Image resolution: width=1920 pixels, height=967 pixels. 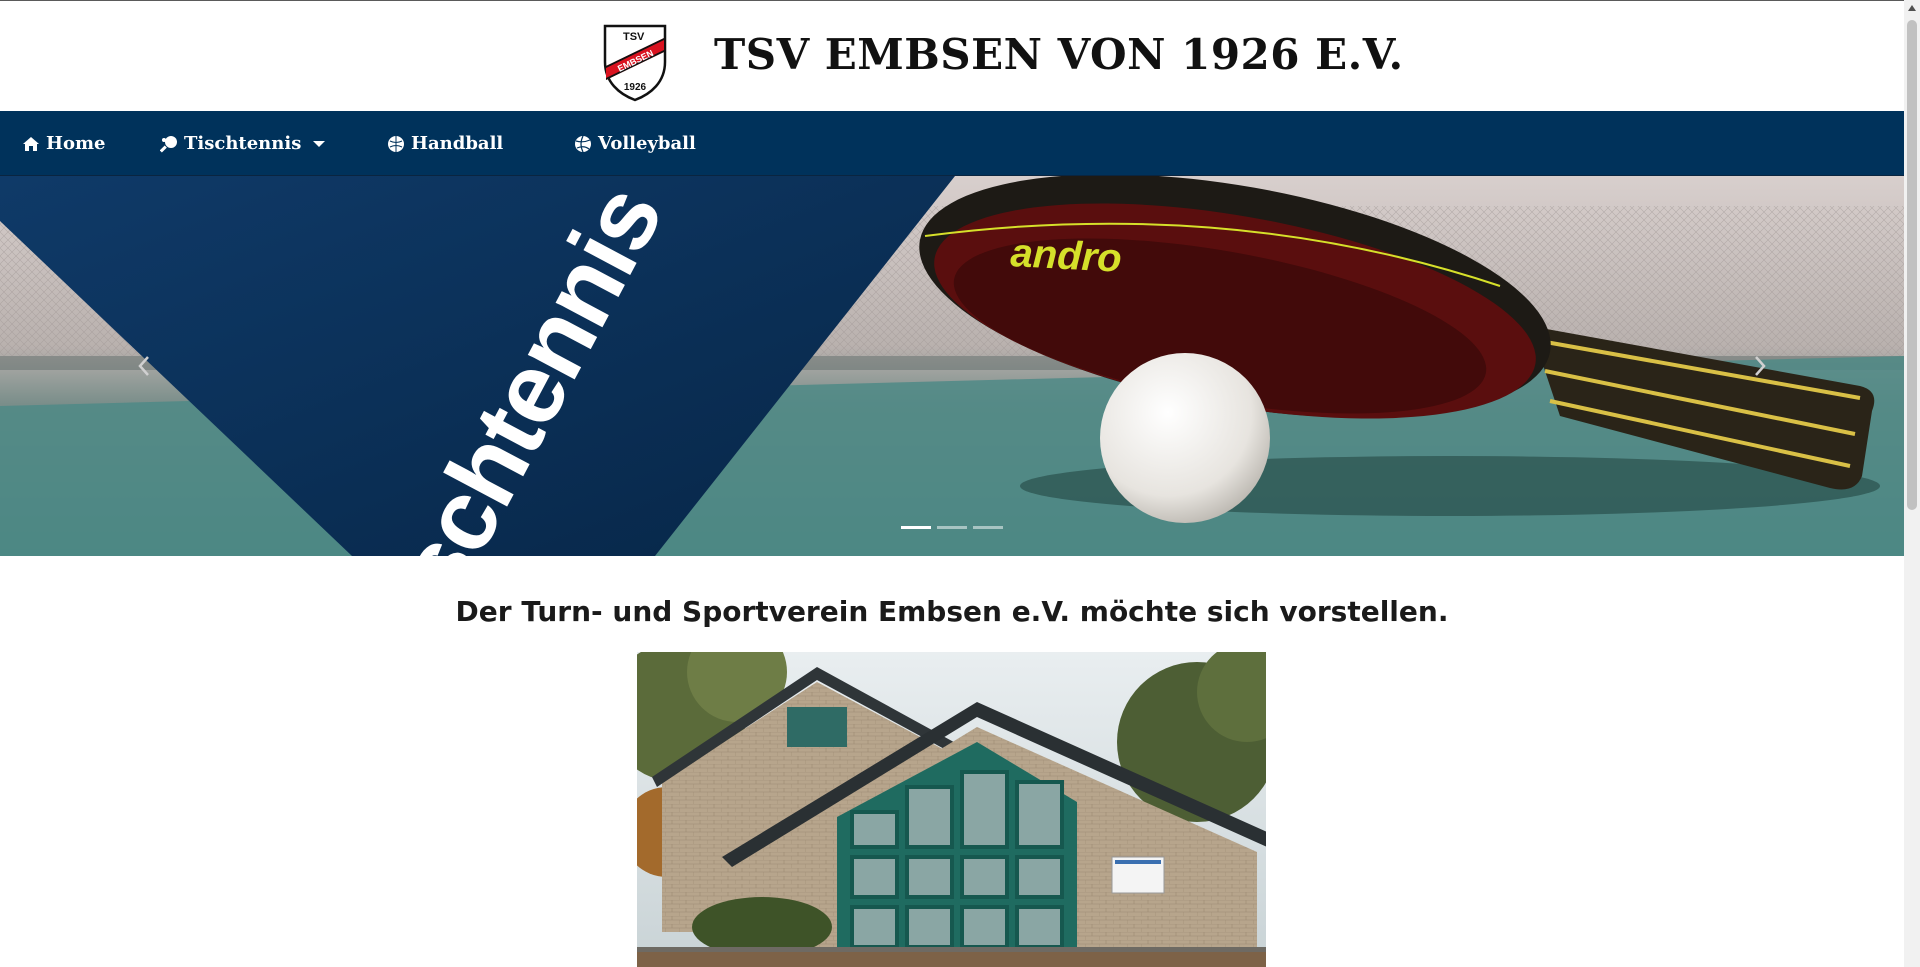 I want to click on table-tennis-icon, so click(x=169, y=144).